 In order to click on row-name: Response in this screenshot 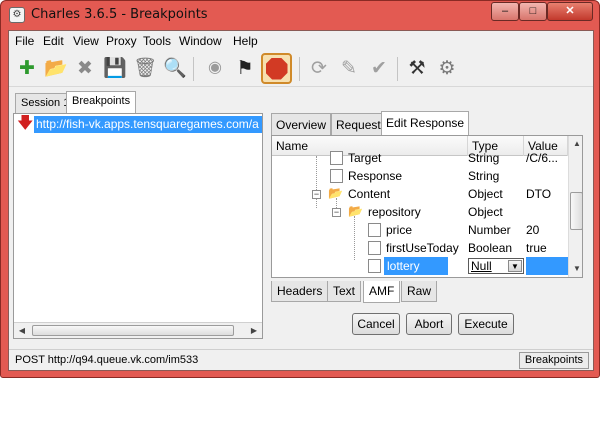, I will do `click(375, 176)`.